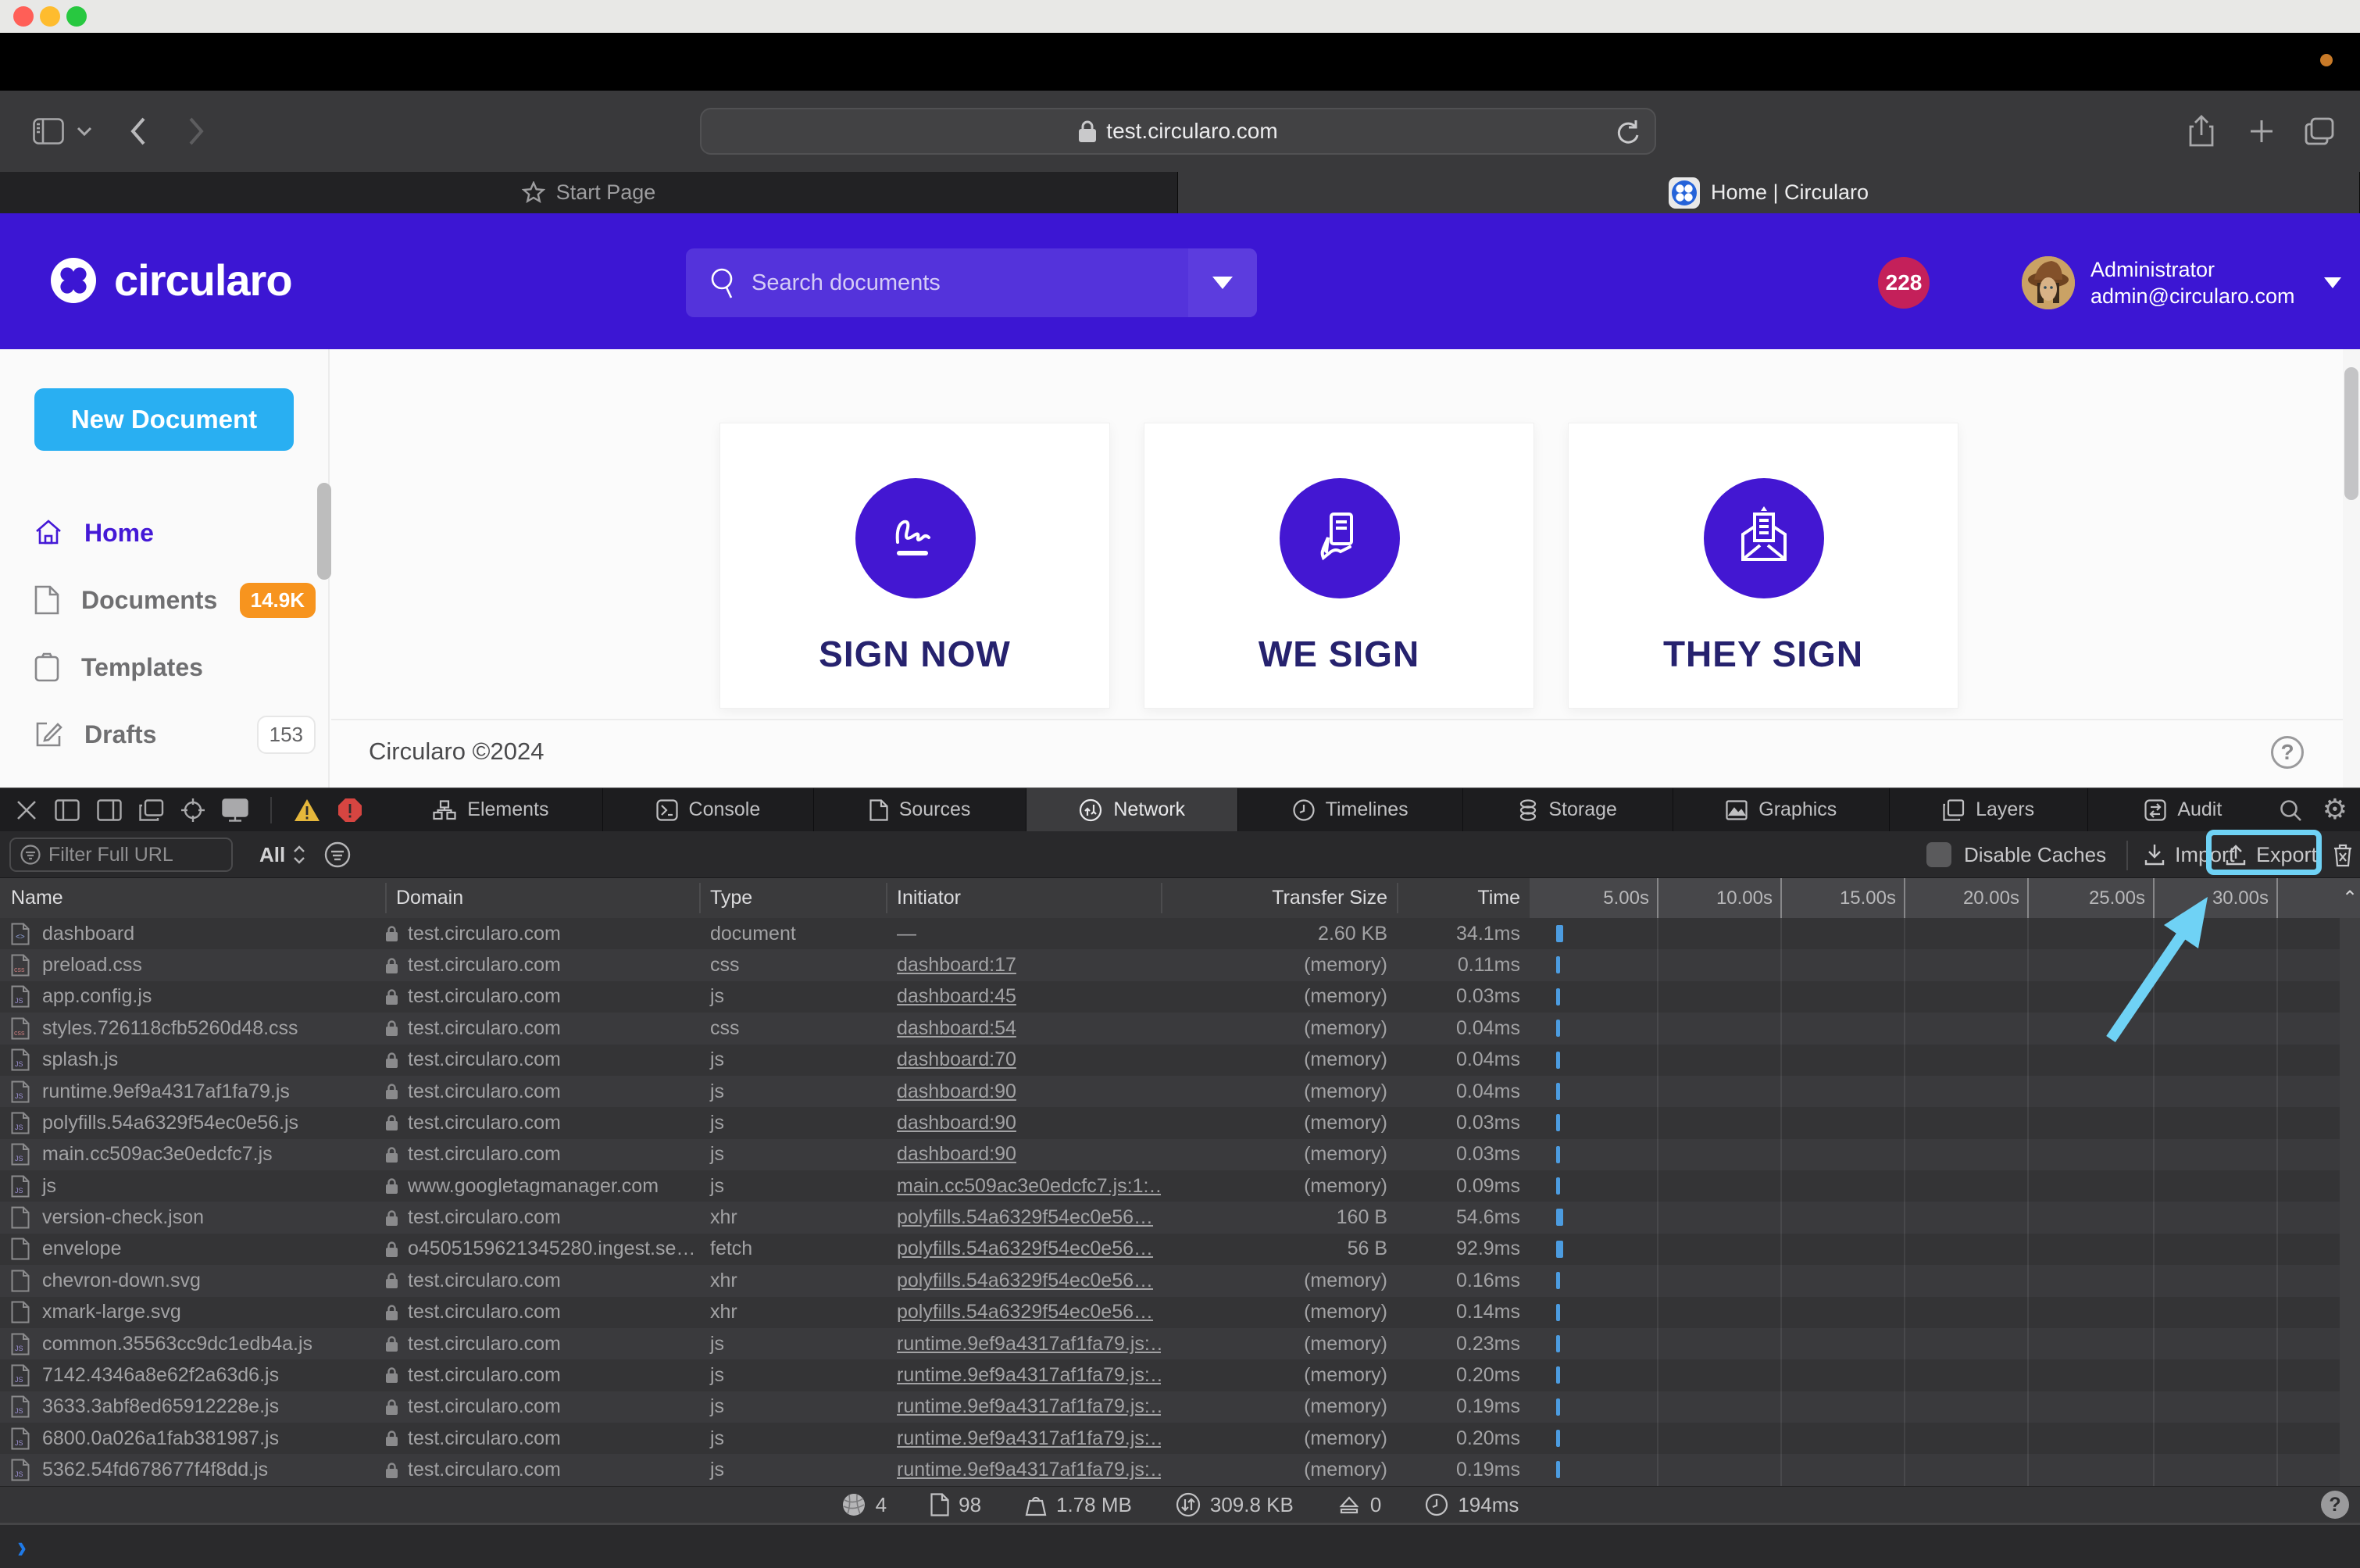 The width and height of the screenshot is (2360, 1568). Describe the element at coordinates (175, 667) in the screenshot. I see `sidebar-item-templates: Templates` at that location.